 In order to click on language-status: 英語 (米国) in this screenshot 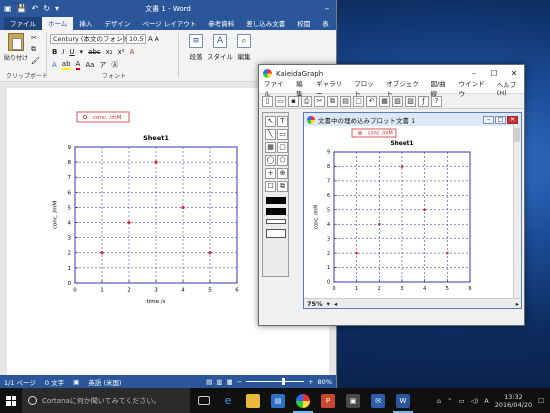, I will do `click(104, 382)`.